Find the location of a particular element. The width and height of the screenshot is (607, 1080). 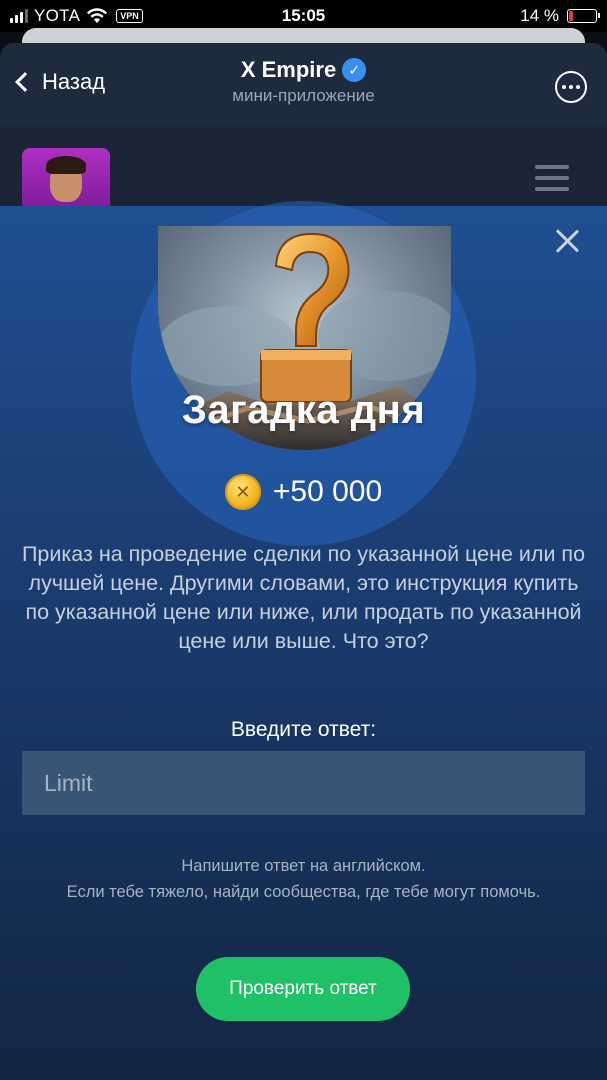

app-subtitle: мини-приложение is located at coordinates (303, 95).